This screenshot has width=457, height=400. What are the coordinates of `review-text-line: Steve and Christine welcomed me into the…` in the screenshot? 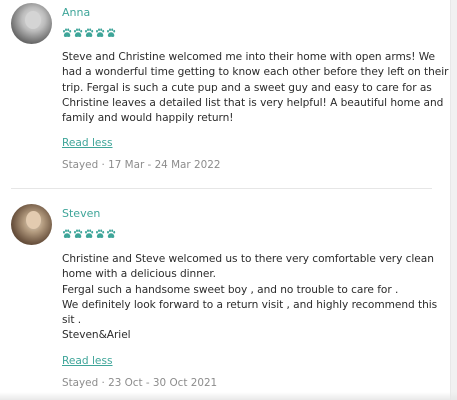 It's located at (248, 57).